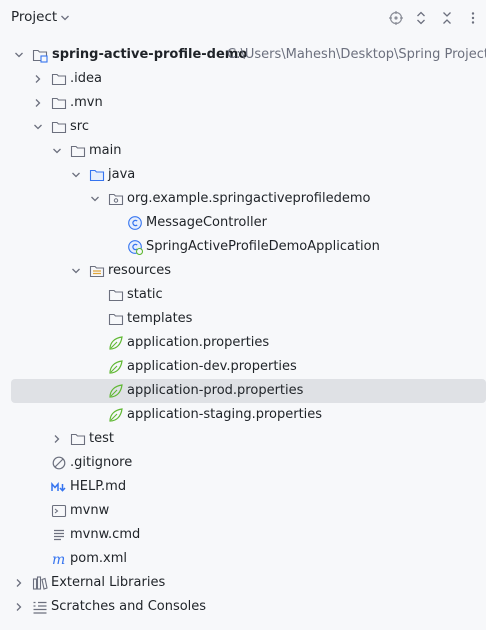  Describe the element at coordinates (447, 18) in the screenshot. I see `close-icon` at that location.